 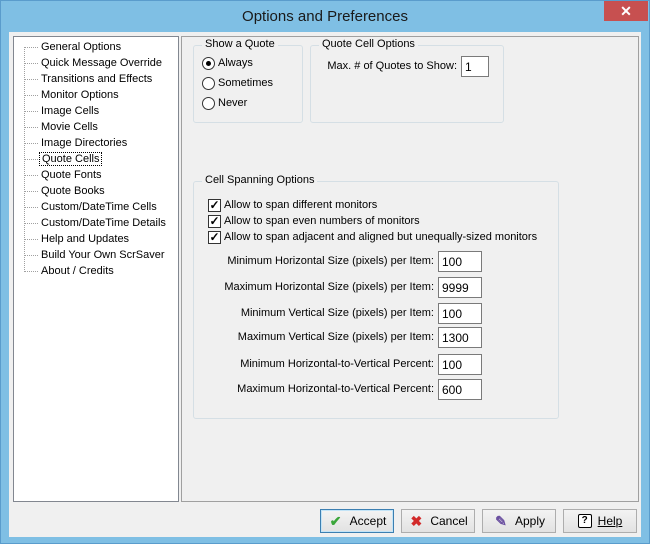 I want to click on radio-never-label: Never, so click(x=233, y=103).